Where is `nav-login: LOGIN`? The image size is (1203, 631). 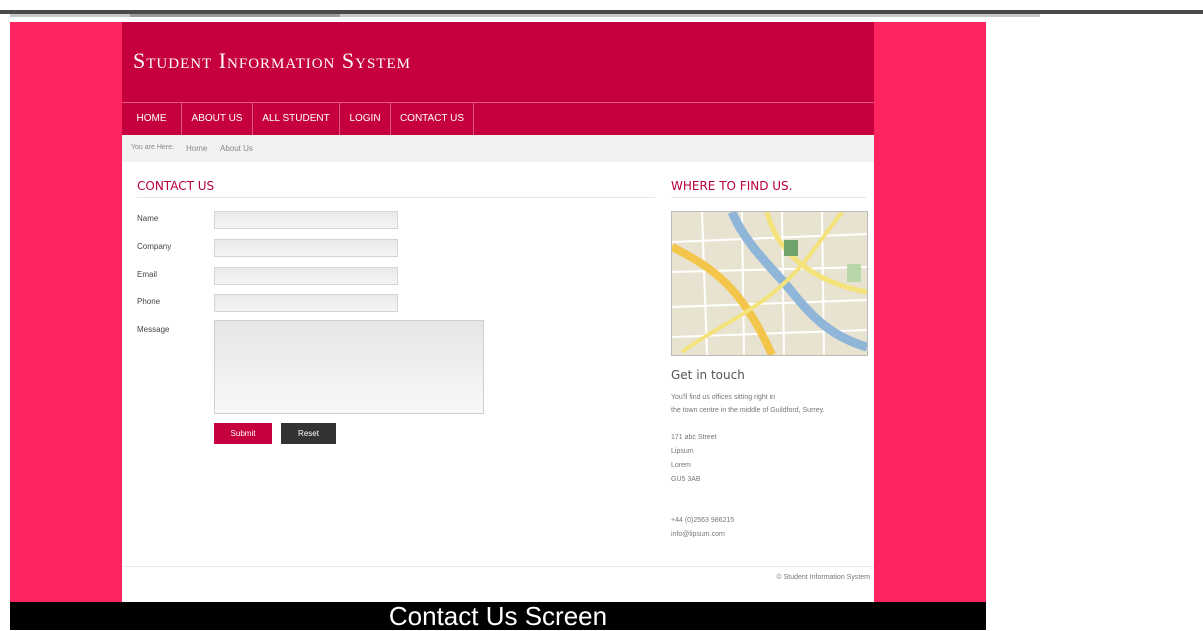 nav-login: LOGIN is located at coordinates (365, 119).